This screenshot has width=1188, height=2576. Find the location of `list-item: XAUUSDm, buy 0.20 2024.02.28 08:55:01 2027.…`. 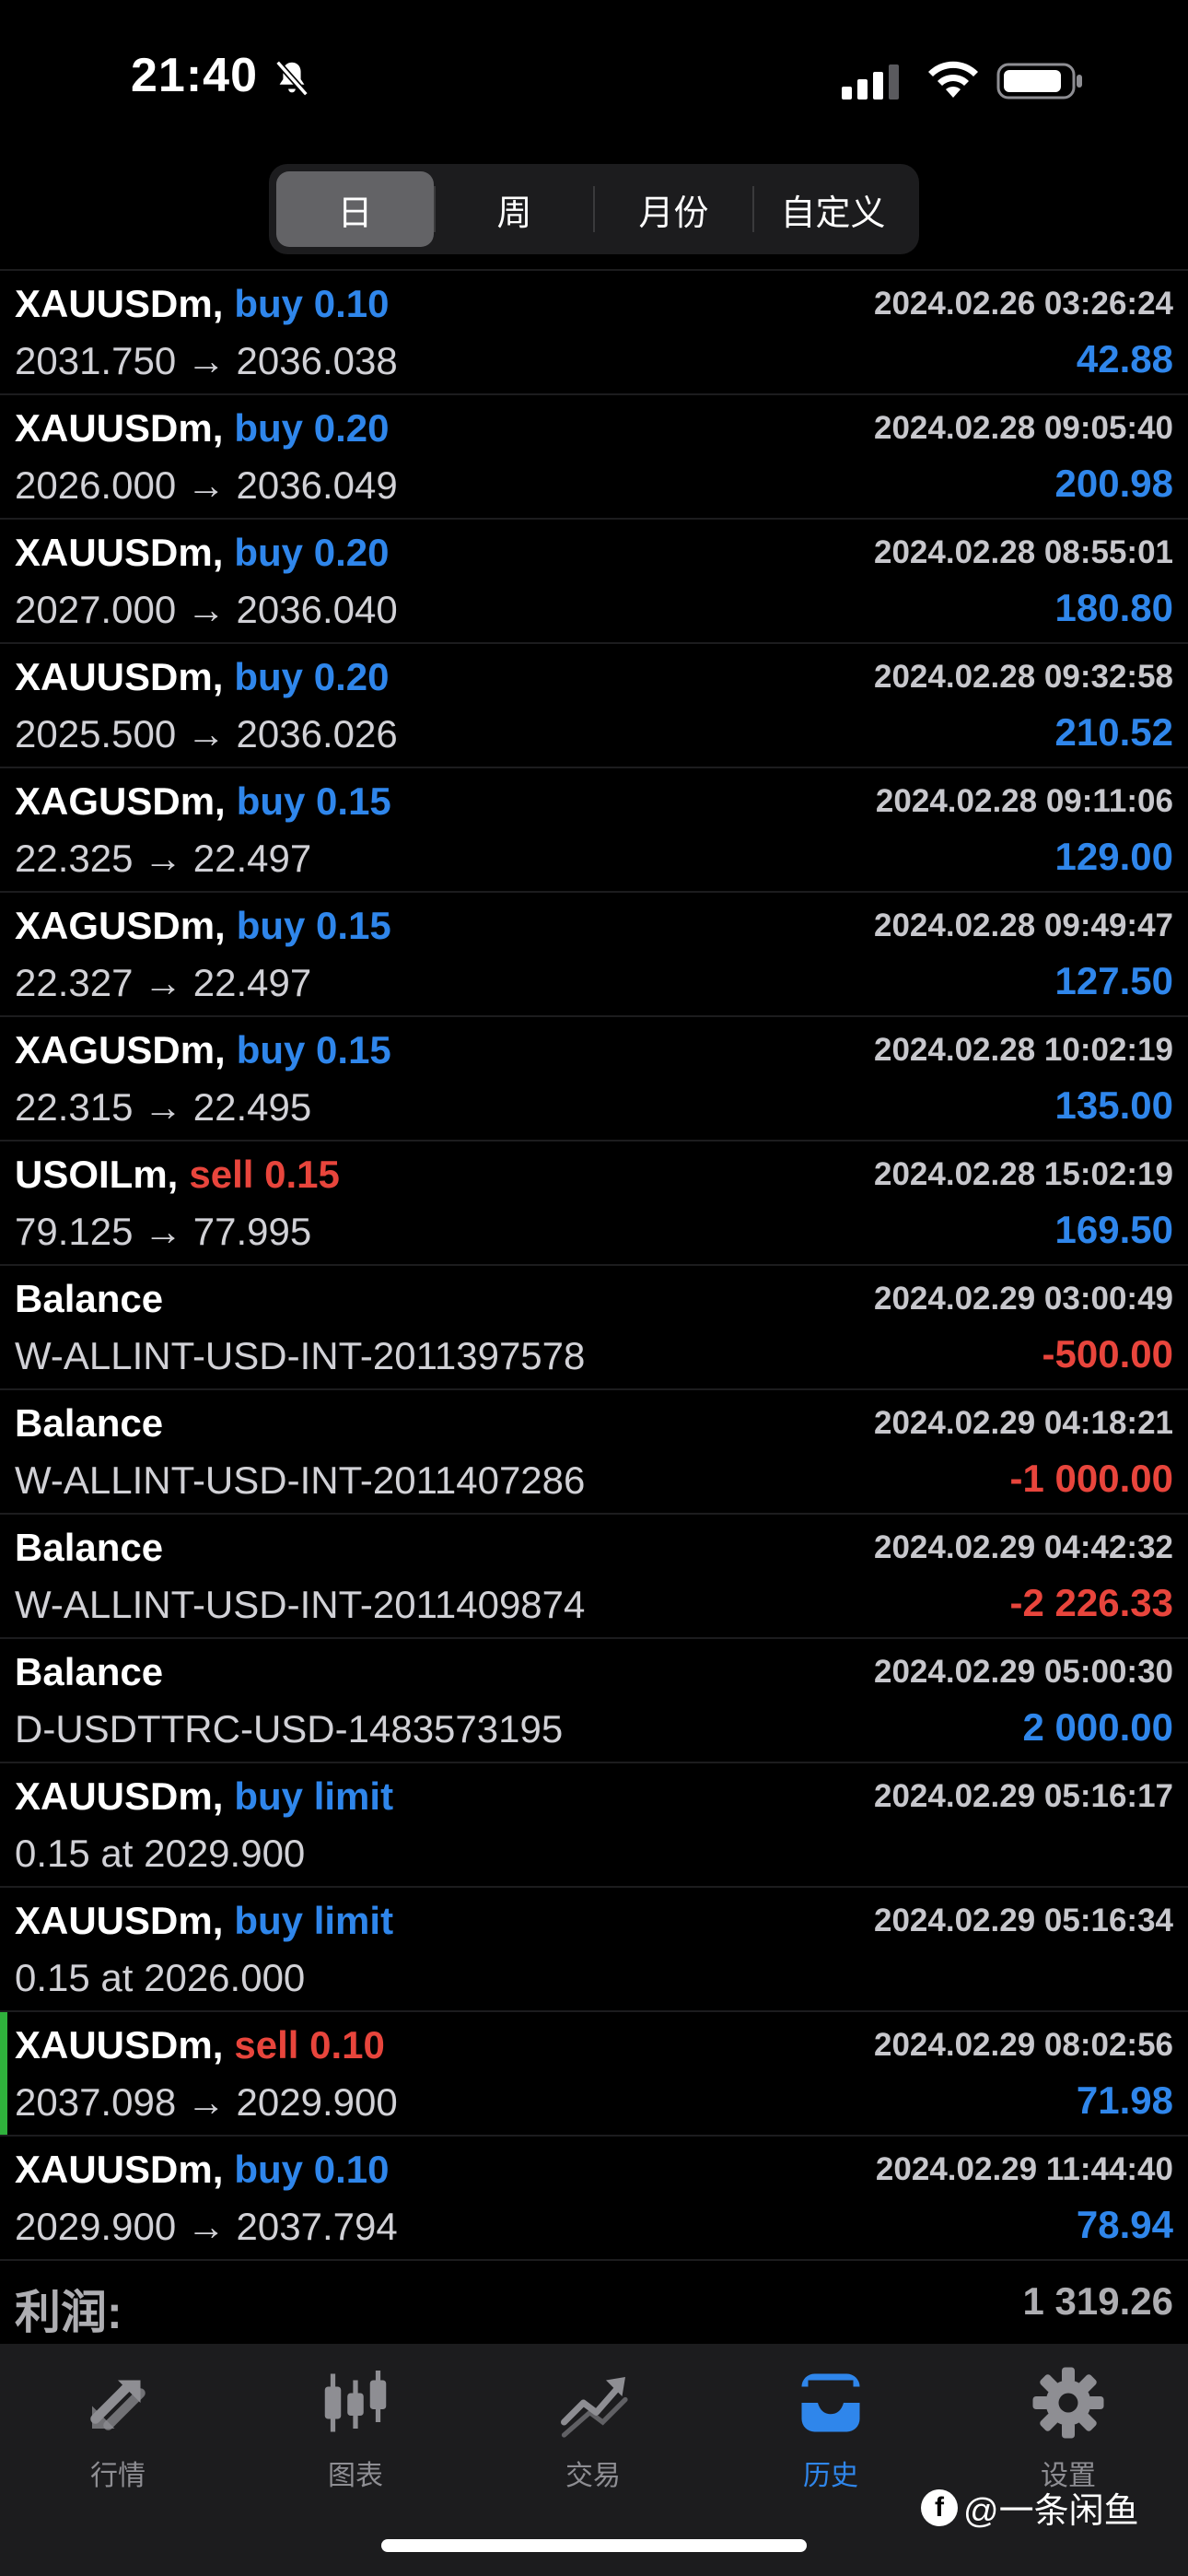

list-item: XAUUSDm, buy 0.20 2024.02.28 08:55:01 2027.… is located at coordinates (594, 582).